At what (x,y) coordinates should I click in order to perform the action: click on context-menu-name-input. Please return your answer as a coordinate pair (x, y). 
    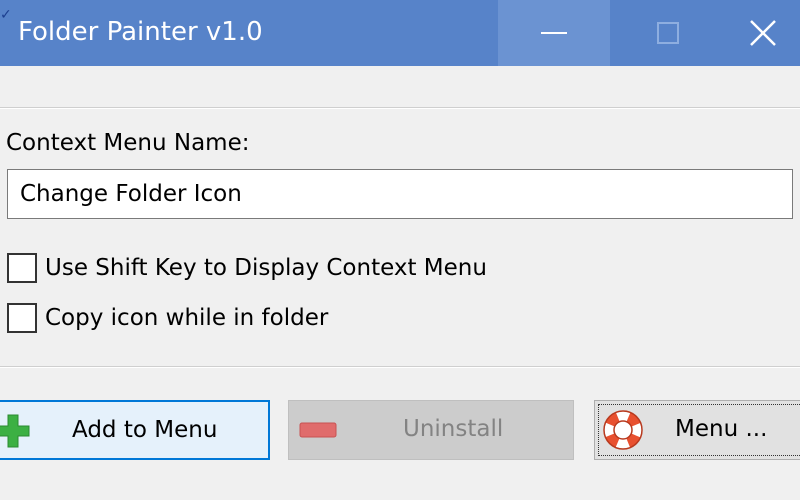
    Looking at the image, I should click on (400, 194).